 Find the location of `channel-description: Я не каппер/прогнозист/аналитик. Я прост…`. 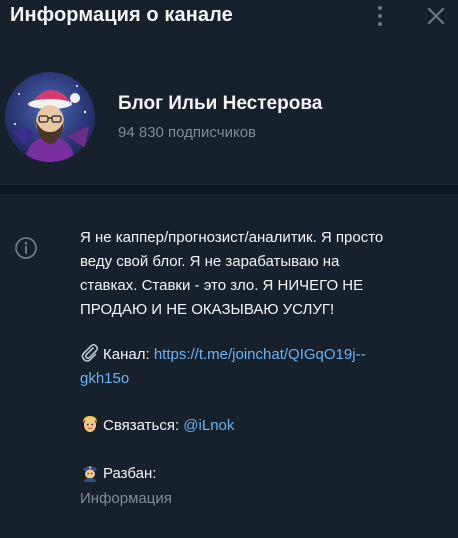

channel-description: Я не каппер/прогнозист/аналитик. Я прост… is located at coordinates (260, 274).